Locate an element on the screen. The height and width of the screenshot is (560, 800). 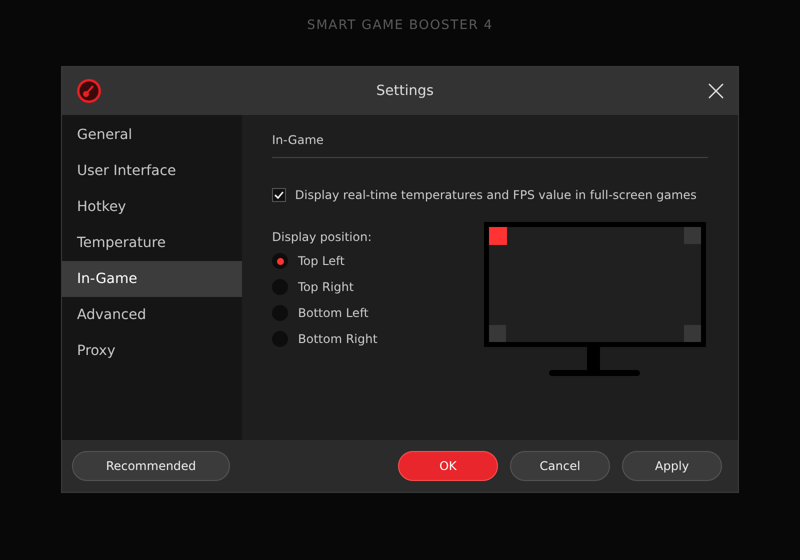
radio-label: Bottom Right is located at coordinates (338, 339).